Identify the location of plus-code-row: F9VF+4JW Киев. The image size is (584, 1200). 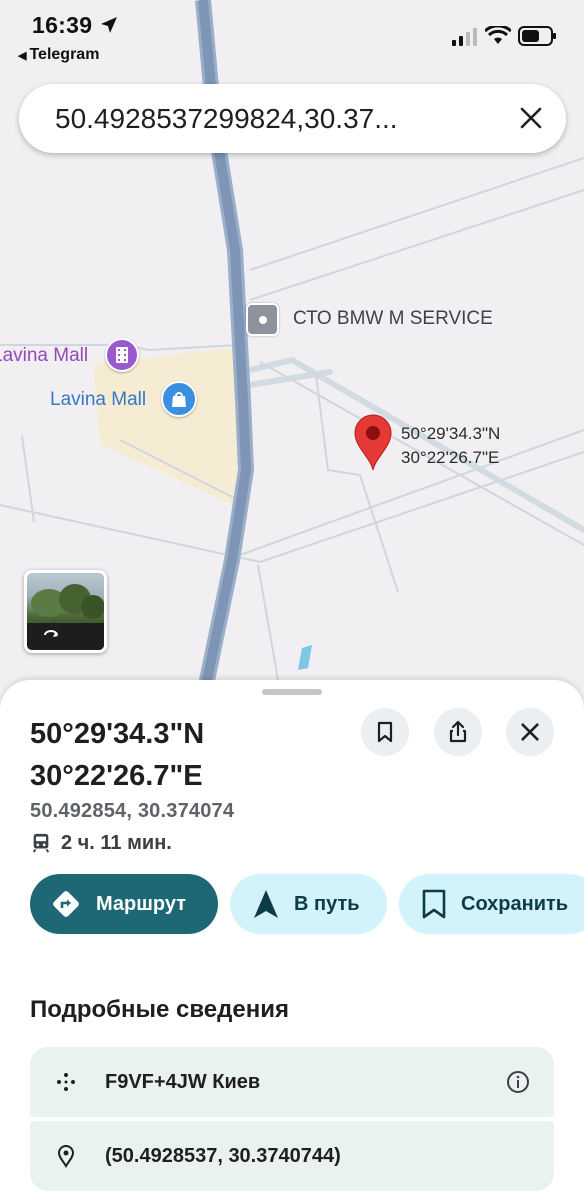
(292, 1082).